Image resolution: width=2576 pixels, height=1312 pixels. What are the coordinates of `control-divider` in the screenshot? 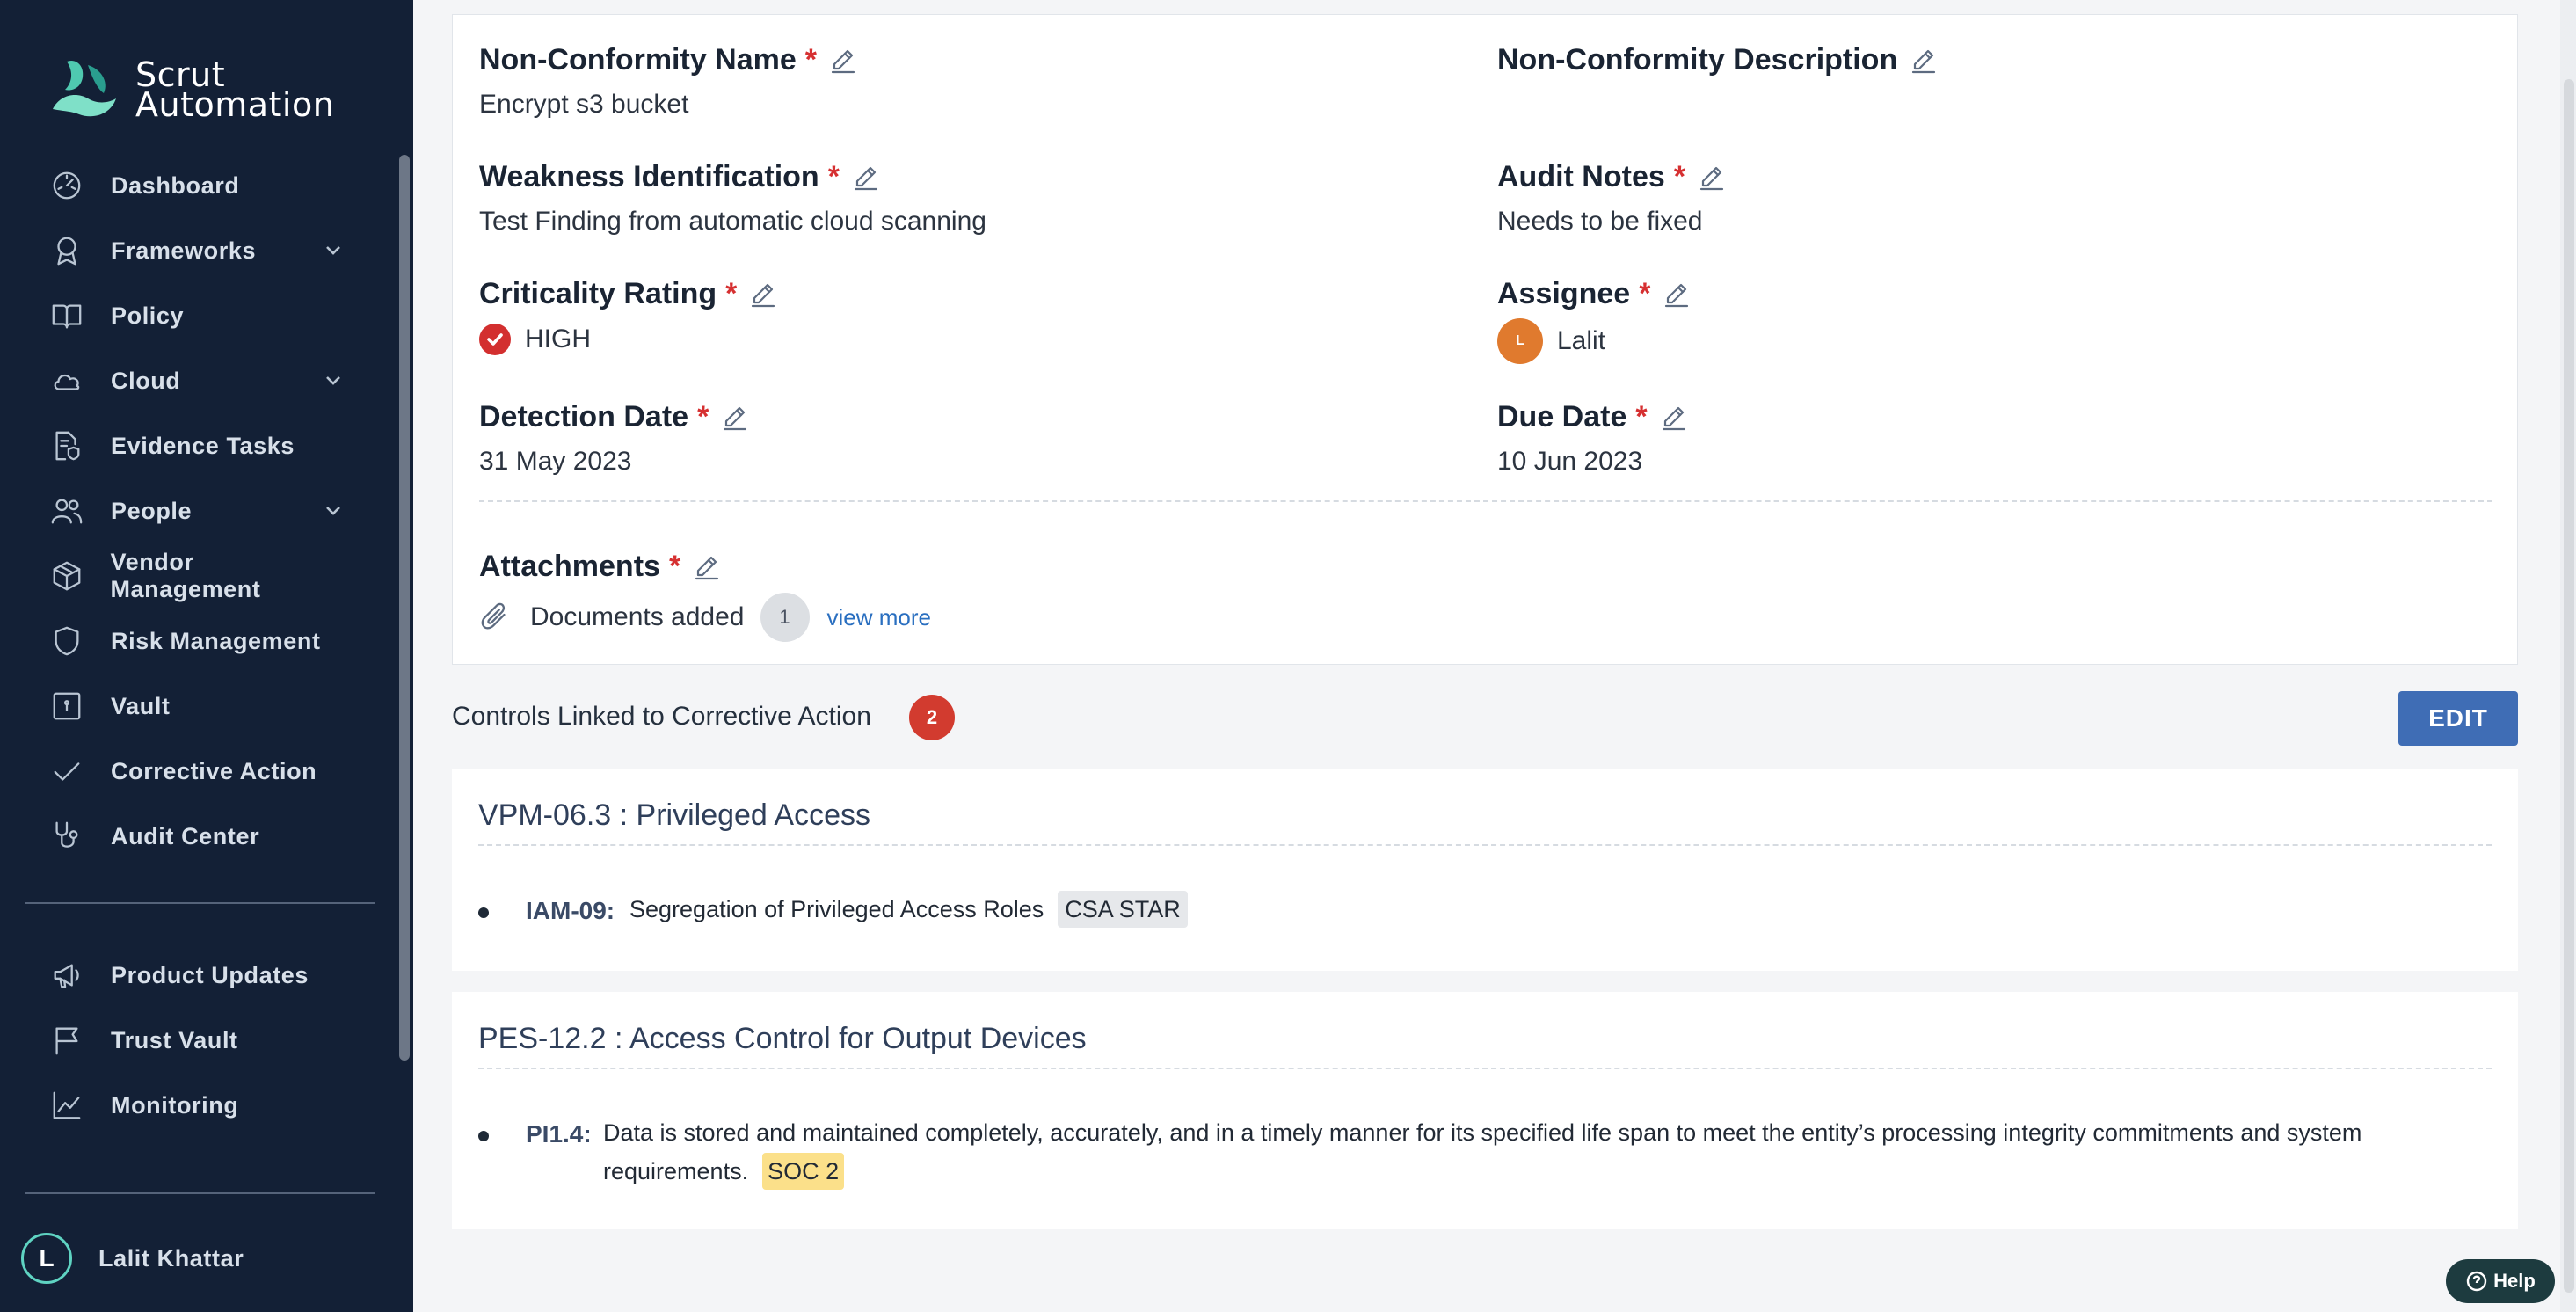 It's located at (1485, 845).